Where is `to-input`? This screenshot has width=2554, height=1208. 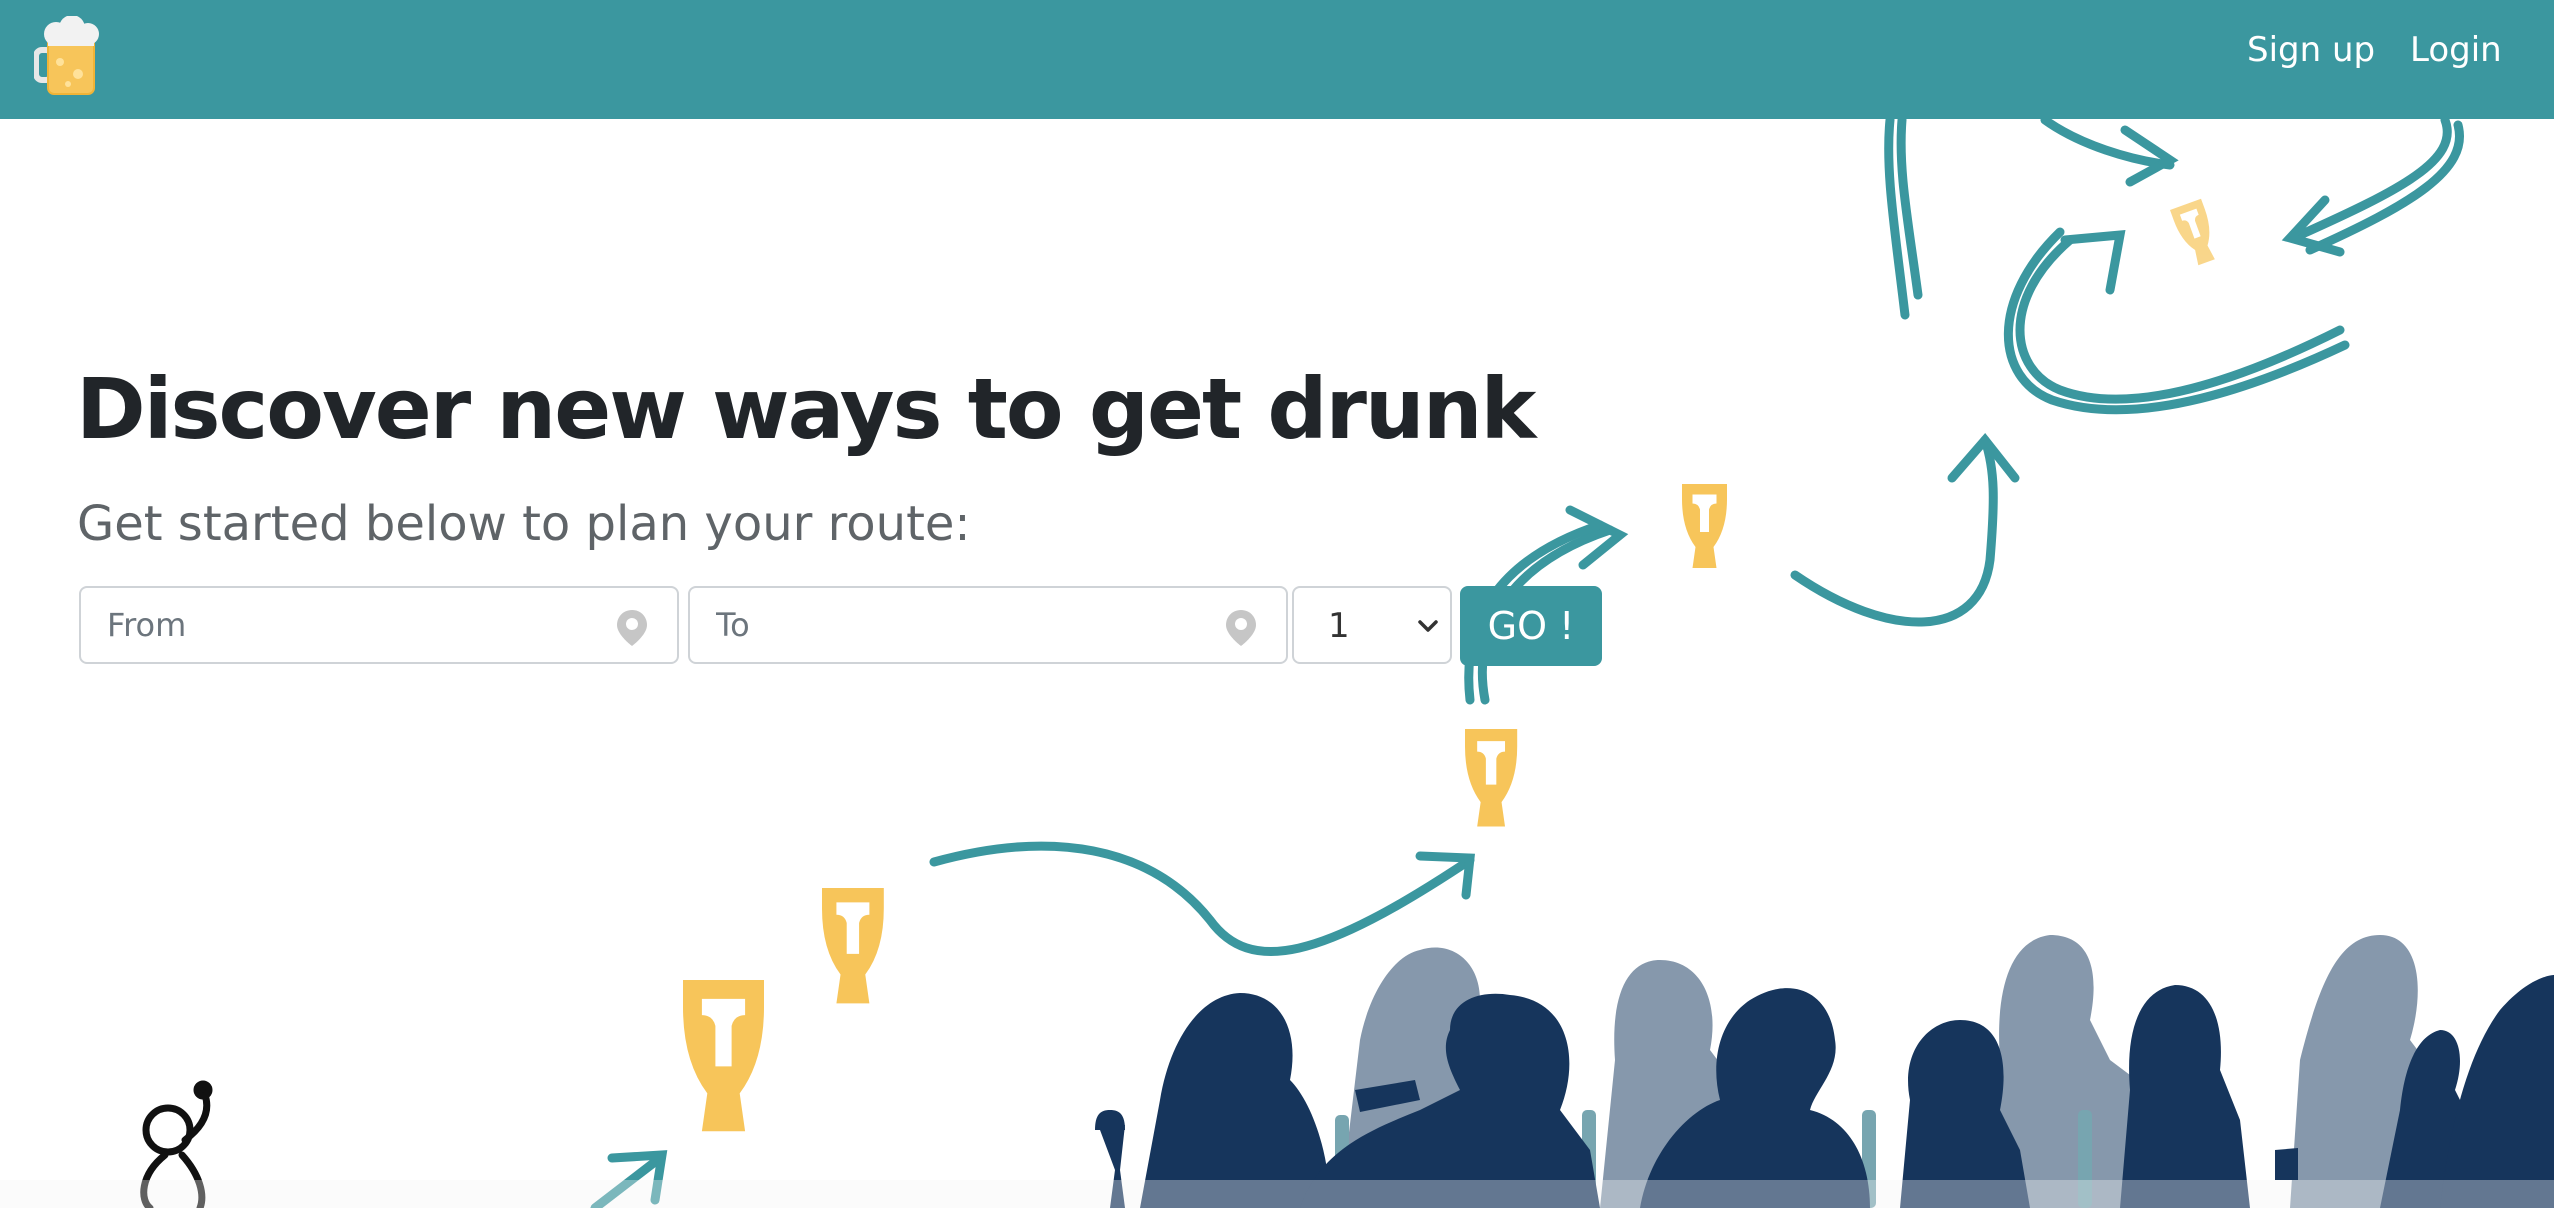 to-input is located at coordinates (988, 625).